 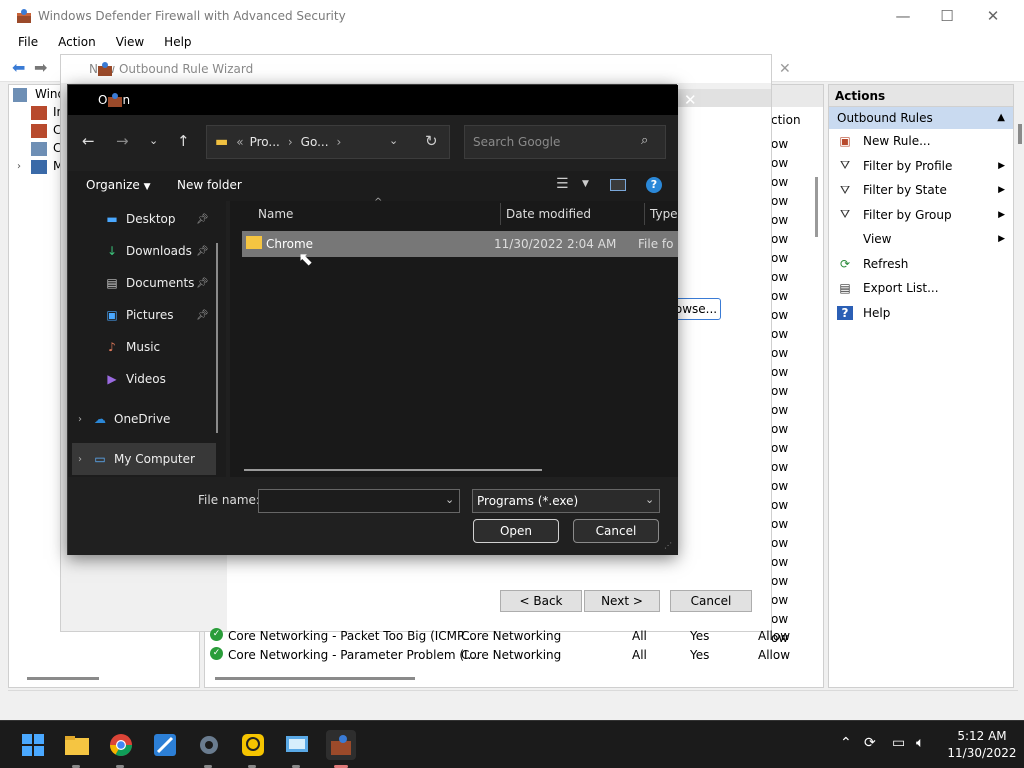 I want to click on cell-enabled: Yes, so click(x=700, y=655).